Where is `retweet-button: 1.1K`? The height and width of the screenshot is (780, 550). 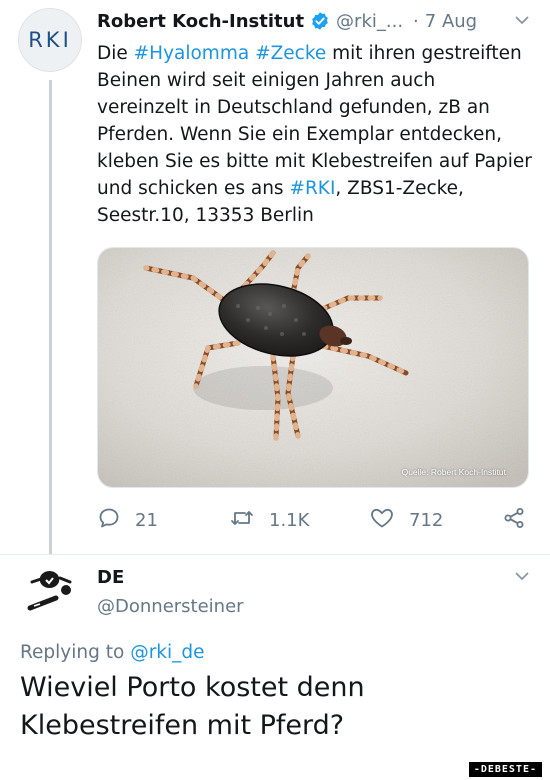 retweet-button: 1.1K is located at coordinates (269, 520).